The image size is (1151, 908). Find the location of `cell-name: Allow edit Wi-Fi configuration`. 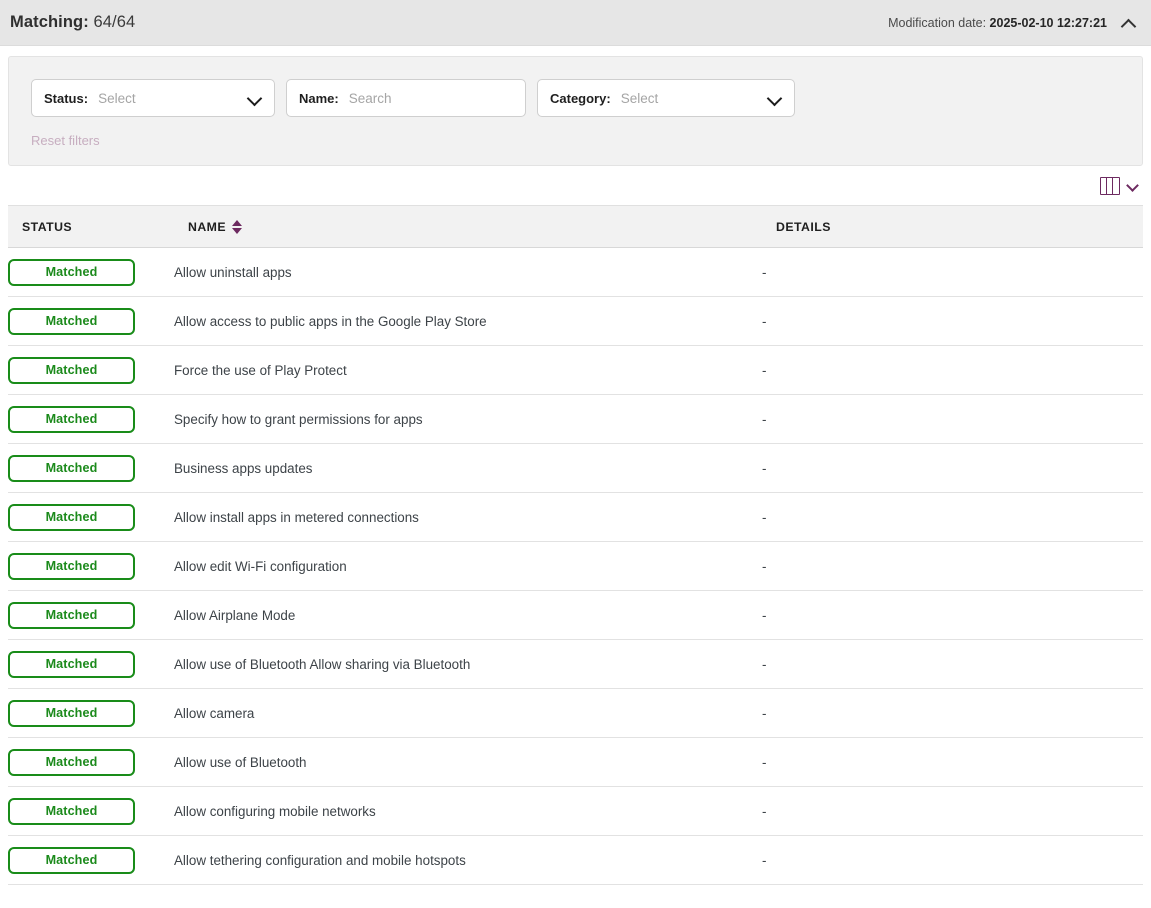

cell-name: Allow edit Wi-Fi configuration is located at coordinates (468, 566).